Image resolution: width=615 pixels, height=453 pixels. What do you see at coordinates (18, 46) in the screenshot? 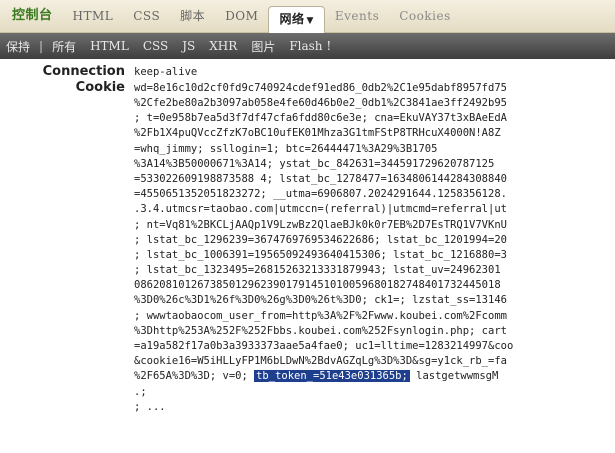
I see `persist-button: 保持` at bounding box center [18, 46].